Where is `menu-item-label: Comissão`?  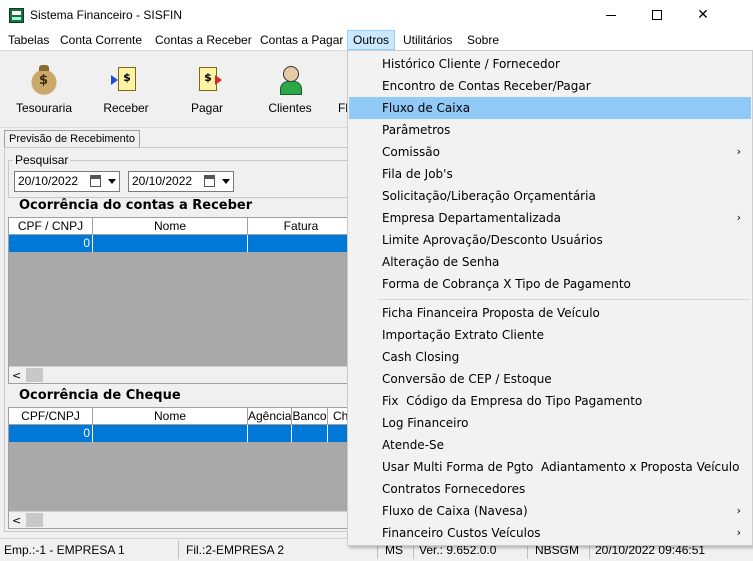
menu-item-label: Comissão is located at coordinates (411, 152).